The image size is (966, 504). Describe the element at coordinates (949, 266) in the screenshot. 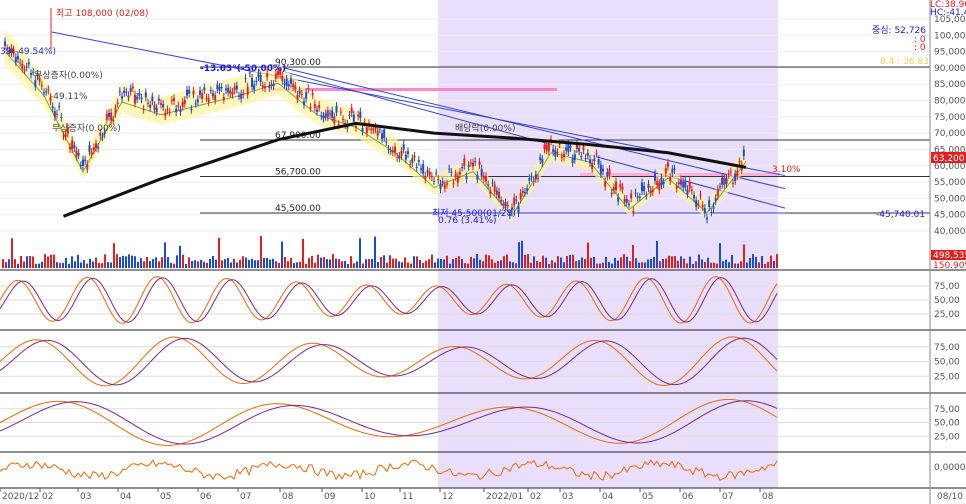

I see `volume-pct: 150.90%` at that location.